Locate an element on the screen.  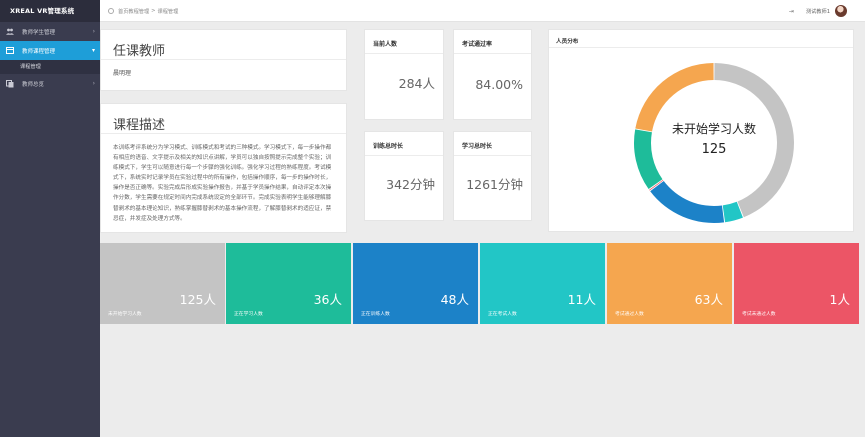
stat-title: 当前人数 is located at coordinates (404, 42).